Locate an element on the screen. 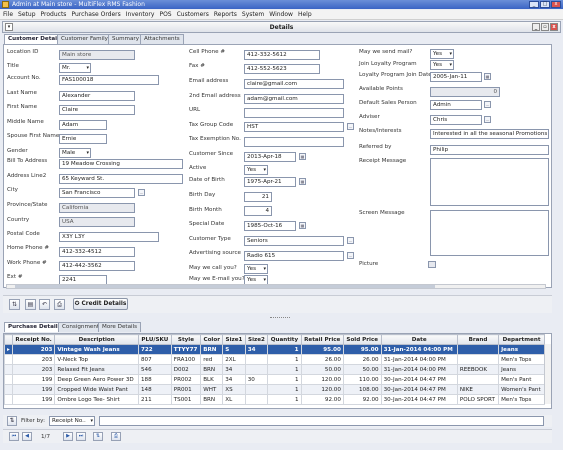 This screenshot has width=563, height=450. menu-purchase-orders: Purchase Orders is located at coordinates (95, 14).